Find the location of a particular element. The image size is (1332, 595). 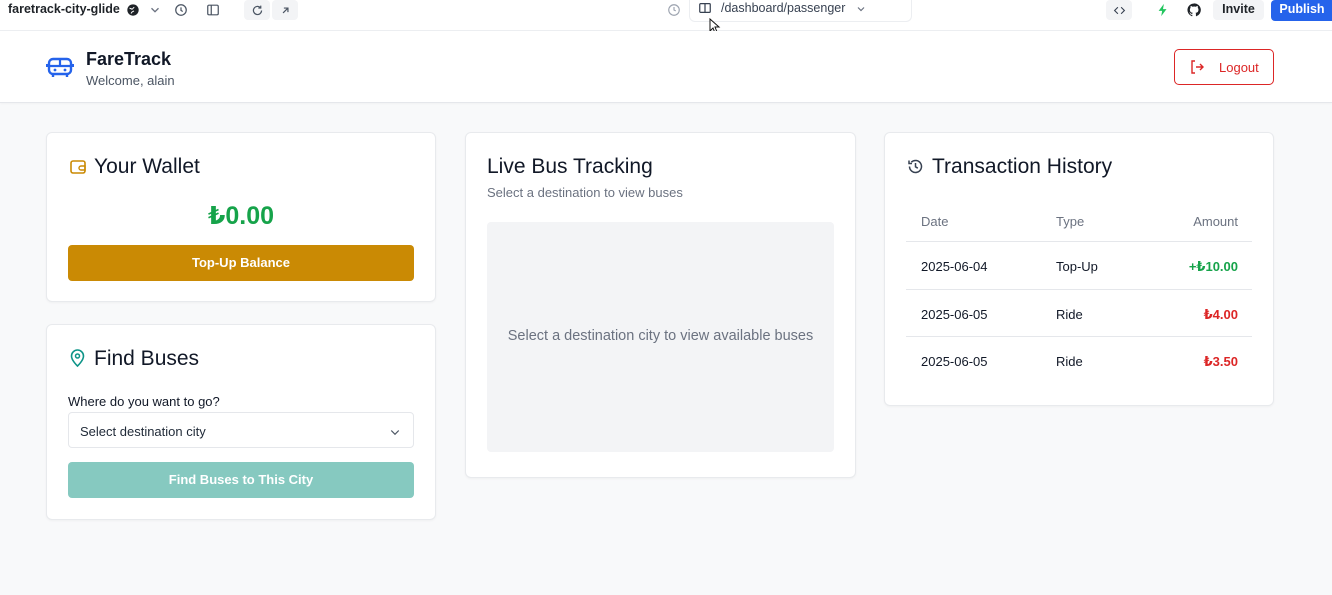

map-pin-icon is located at coordinates (77, 361).